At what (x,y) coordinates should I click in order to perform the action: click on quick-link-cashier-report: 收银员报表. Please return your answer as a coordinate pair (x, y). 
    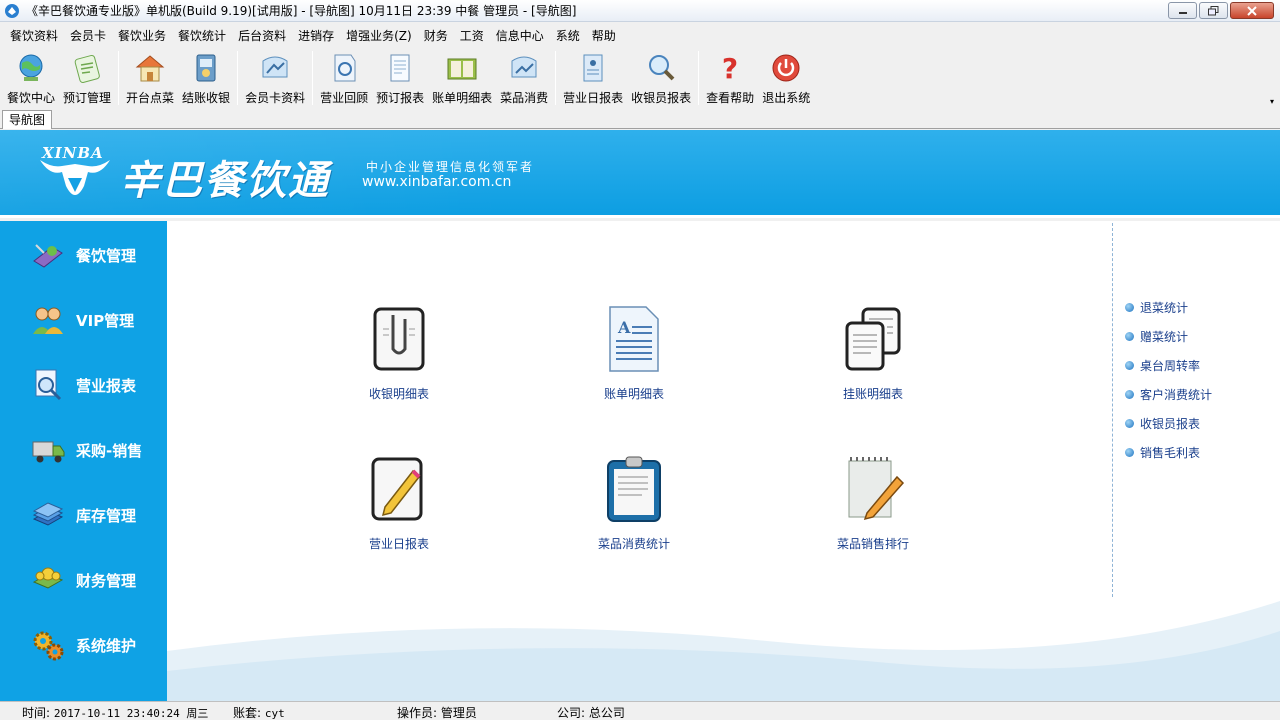
    Looking at the image, I should click on (1162, 423).